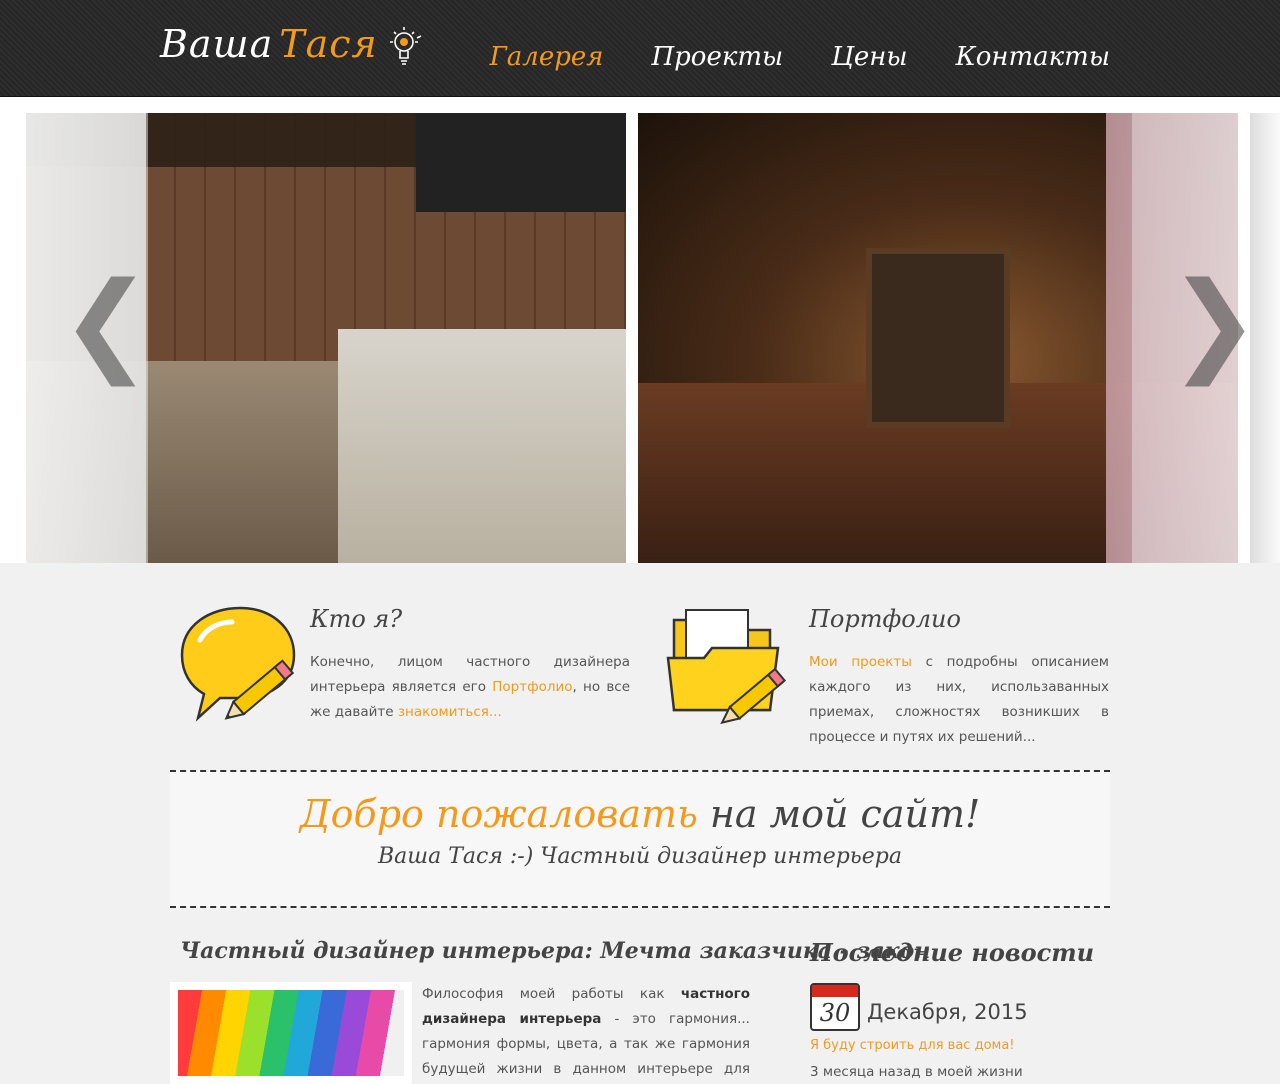 Image resolution: width=1280 pixels, height=1084 pixels. I want to click on nav-item-gallery: Галерея, so click(547, 57).